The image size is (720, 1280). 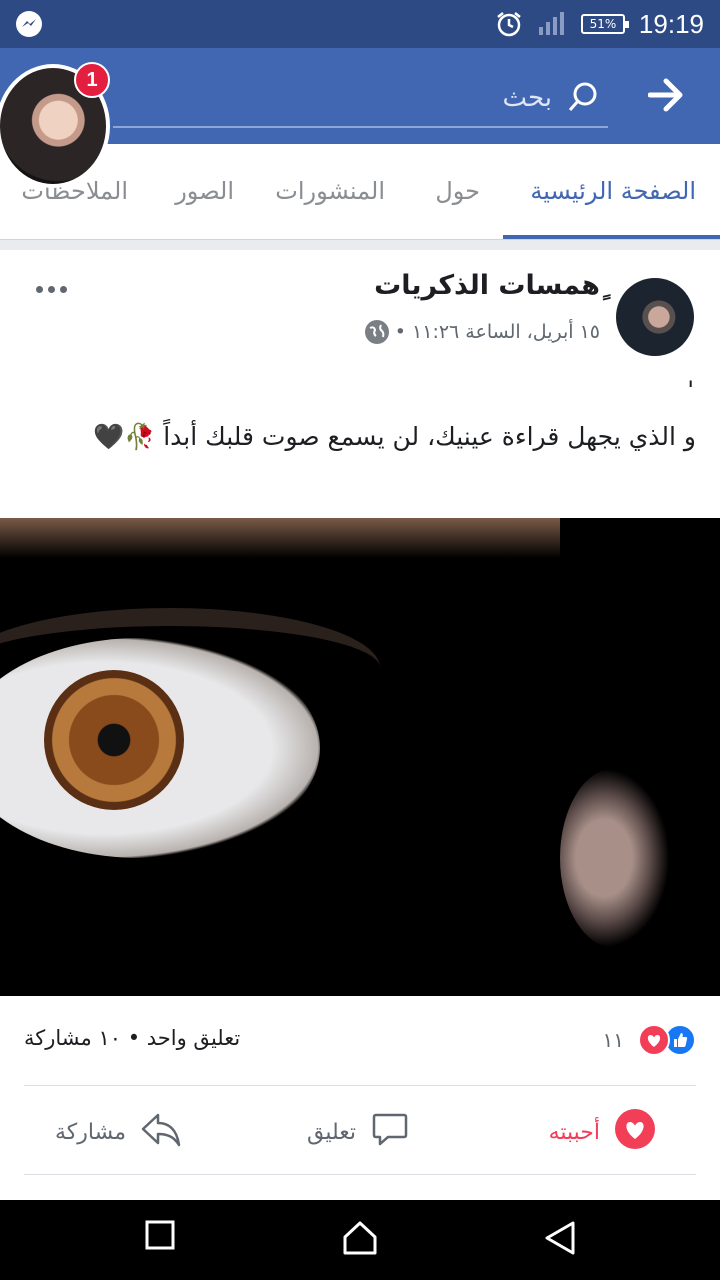 What do you see at coordinates (671, 23) in the screenshot?
I see `clock: 19:19` at bounding box center [671, 23].